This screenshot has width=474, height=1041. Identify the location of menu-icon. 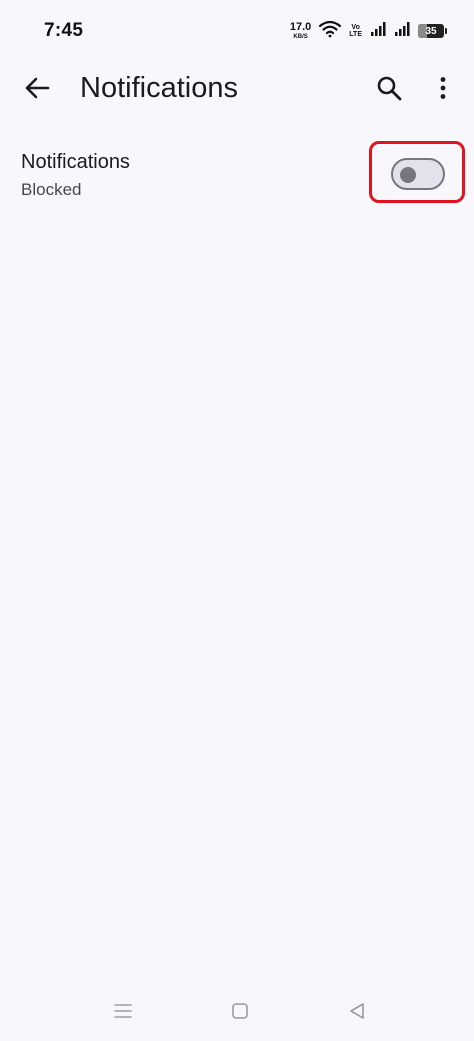
(123, 1013).